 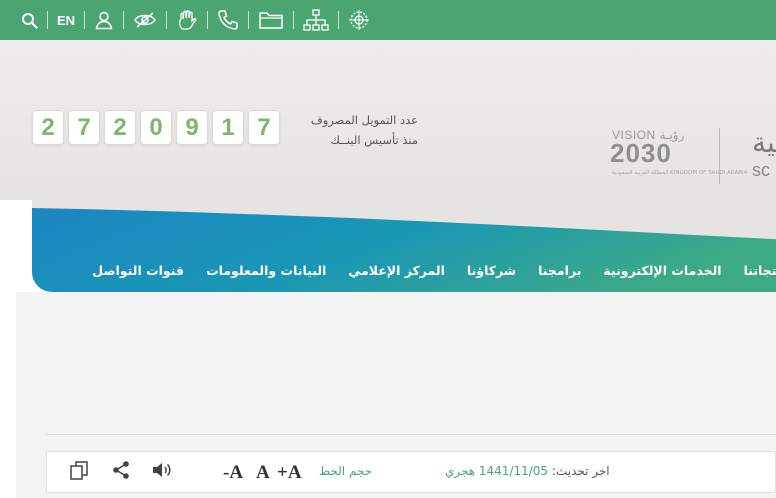 I want to click on top-toolbar: EN, so click(x=388, y=20).